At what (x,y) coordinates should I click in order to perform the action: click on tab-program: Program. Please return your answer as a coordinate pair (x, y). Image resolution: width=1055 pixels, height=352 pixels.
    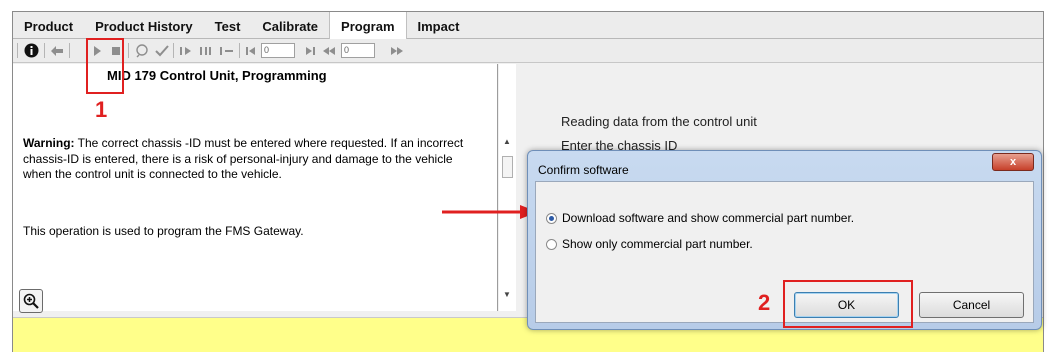
    Looking at the image, I should click on (368, 26).